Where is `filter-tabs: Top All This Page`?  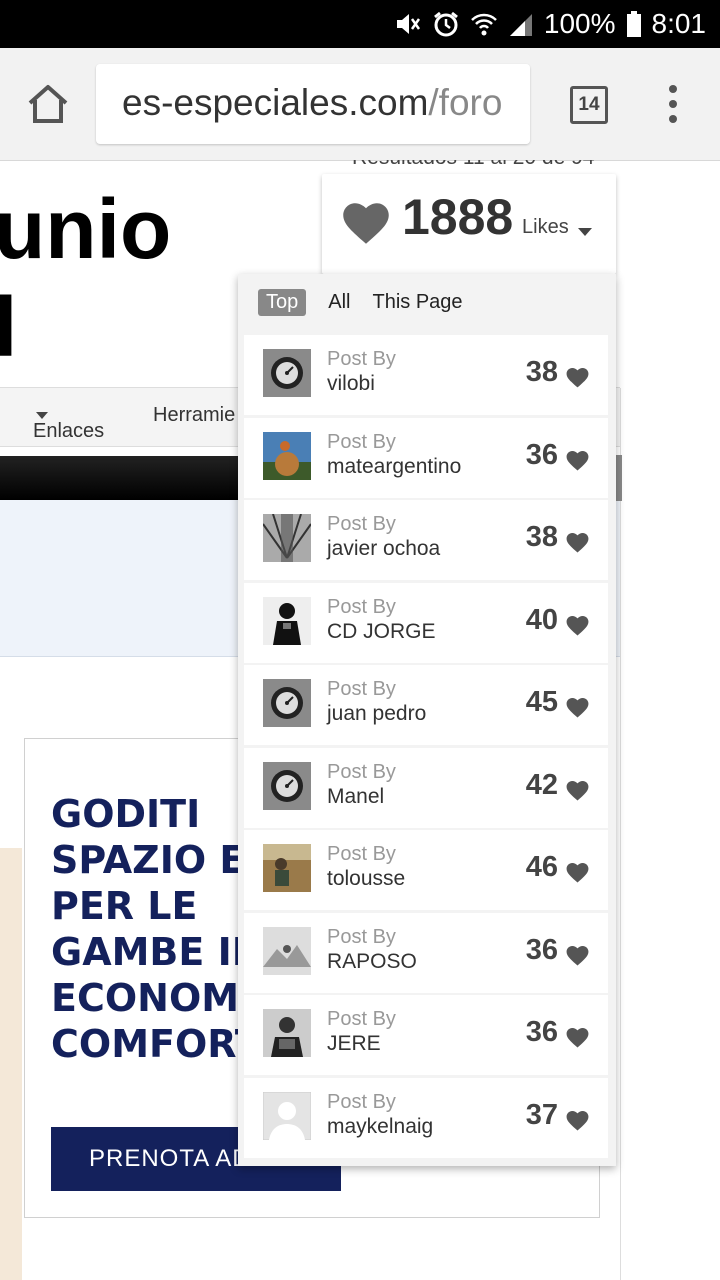 filter-tabs: Top All This Page is located at coordinates (371, 302).